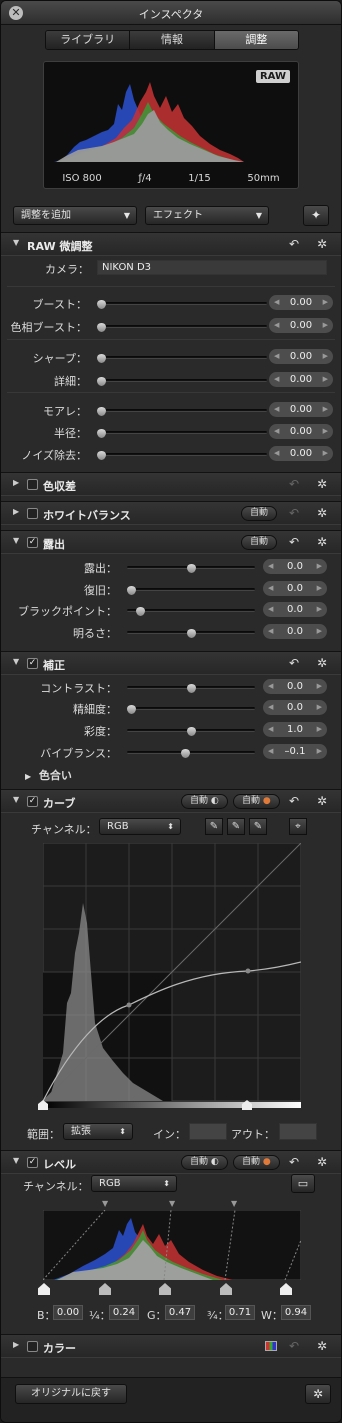  What do you see at coordinates (75, 215) in the screenshot?
I see `add-adjustment-popup: 調整を追加 ▼` at bounding box center [75, 215].